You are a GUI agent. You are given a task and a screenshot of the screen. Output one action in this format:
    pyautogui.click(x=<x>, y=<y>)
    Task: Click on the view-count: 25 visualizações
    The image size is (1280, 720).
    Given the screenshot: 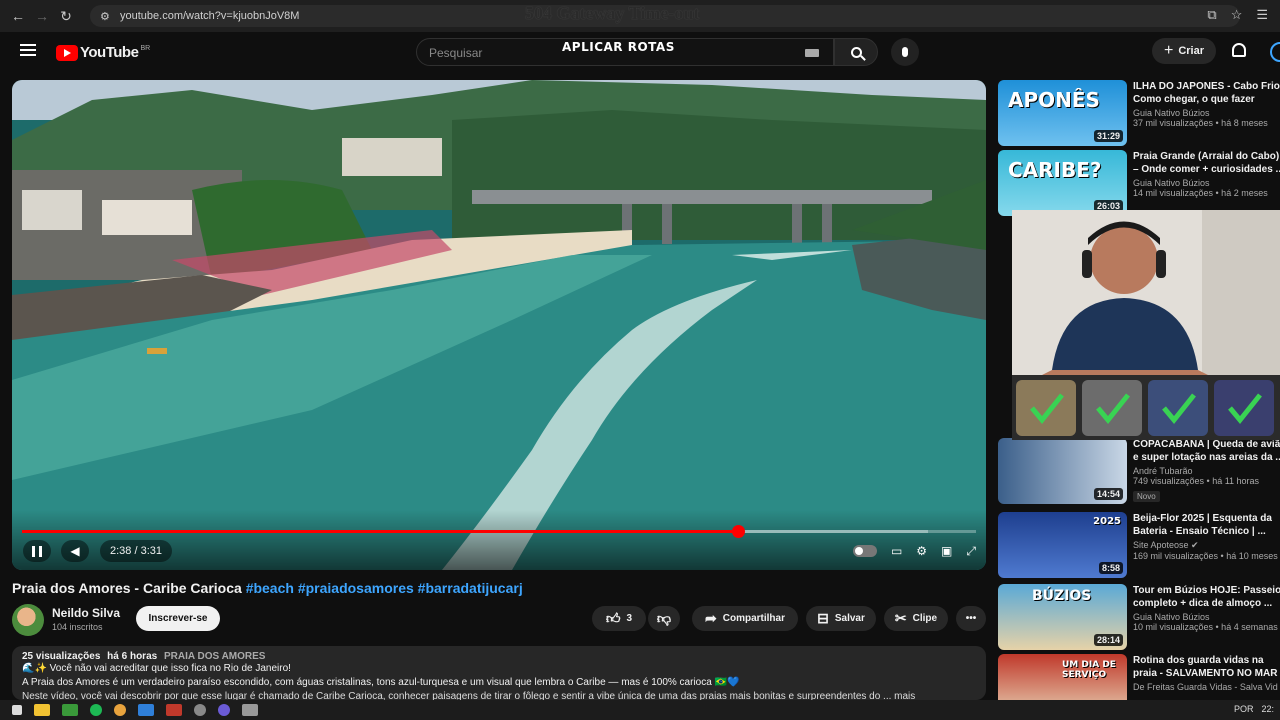 What is the action you would take?
    pyautogui.click(x=61, y=656)
    